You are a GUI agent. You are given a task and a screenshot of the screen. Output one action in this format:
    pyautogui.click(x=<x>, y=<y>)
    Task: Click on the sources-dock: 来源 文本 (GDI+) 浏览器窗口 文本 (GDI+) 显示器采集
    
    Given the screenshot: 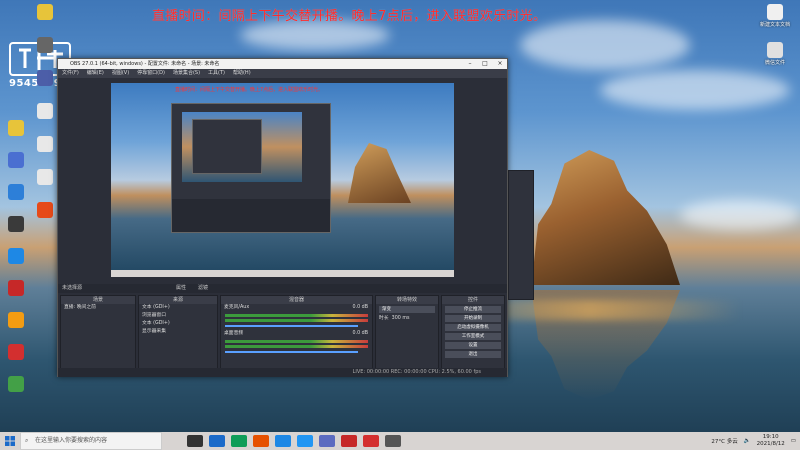 What is the action you would take?
    pyautogui.click(x=178, y=332)
    